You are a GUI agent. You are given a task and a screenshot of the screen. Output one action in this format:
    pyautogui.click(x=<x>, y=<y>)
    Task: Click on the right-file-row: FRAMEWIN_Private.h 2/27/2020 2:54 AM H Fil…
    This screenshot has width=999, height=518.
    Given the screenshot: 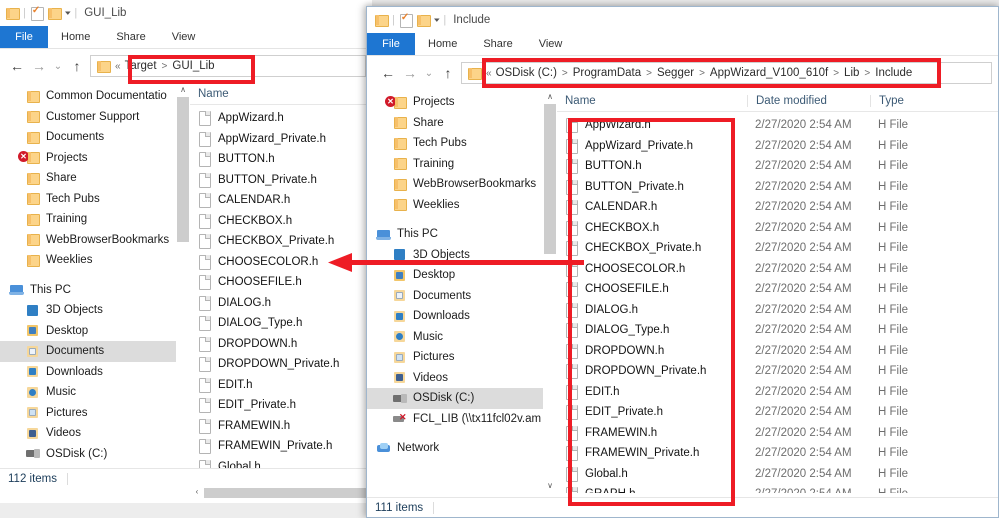 What is the action you would take?
    pyautogui.click(x=777, y=453)
    